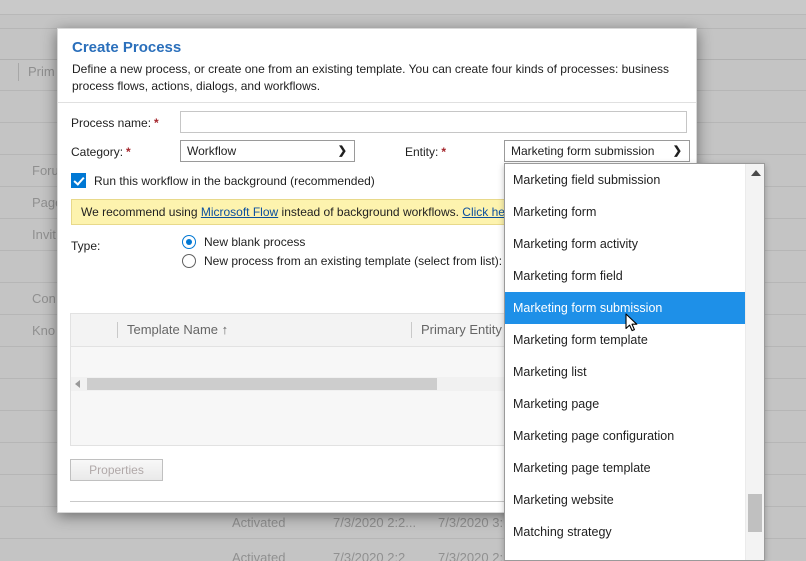 The height and width of the screenshot is (561, 806). What do you see at coordinates (625, 532) in the screenshot?
I see `dropdown-item-matching-strategy: Matching strategy` at bounding box center [625, 532].